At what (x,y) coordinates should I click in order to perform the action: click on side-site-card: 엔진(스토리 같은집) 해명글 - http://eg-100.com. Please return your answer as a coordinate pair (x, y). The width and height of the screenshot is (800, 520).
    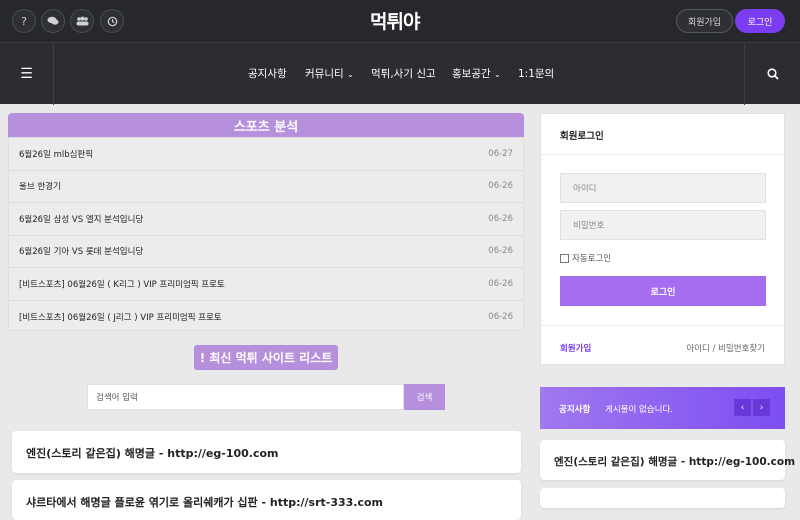
    Looking at the image, I should click on (667, 460).